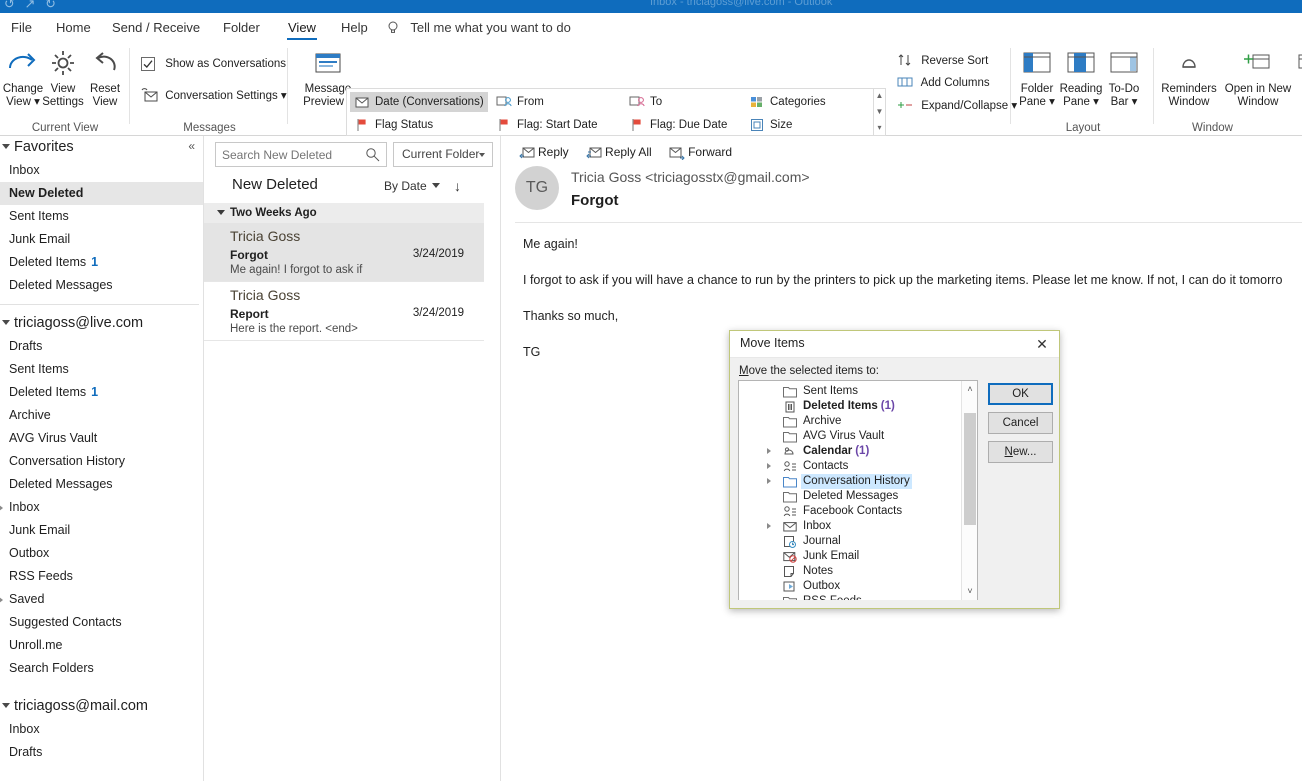 This screenshot has height=781, width=1302. Describe the element at coordinates (443, 154) in the screenshot. I see `search-scope-dropdown: Current Folder` at that location.